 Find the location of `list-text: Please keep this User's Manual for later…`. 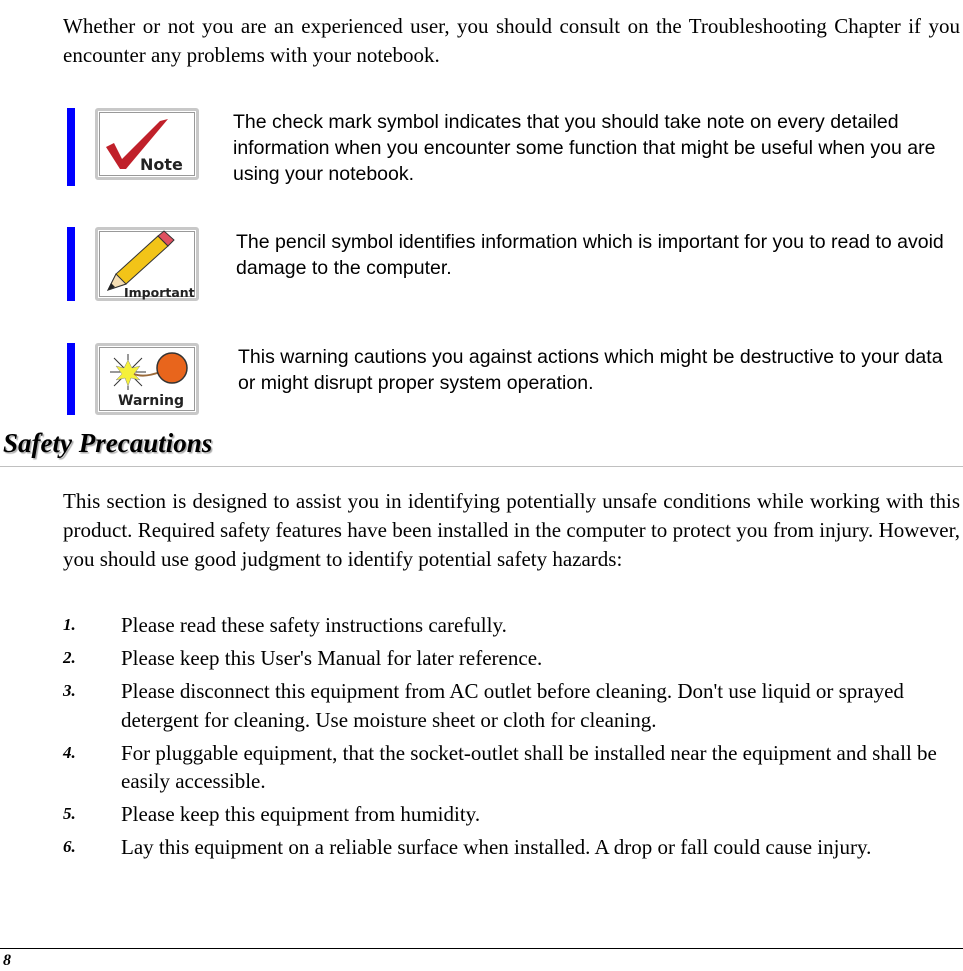

list-text: Please keep this User's Manual for later… is located at coordinates (332, 658).